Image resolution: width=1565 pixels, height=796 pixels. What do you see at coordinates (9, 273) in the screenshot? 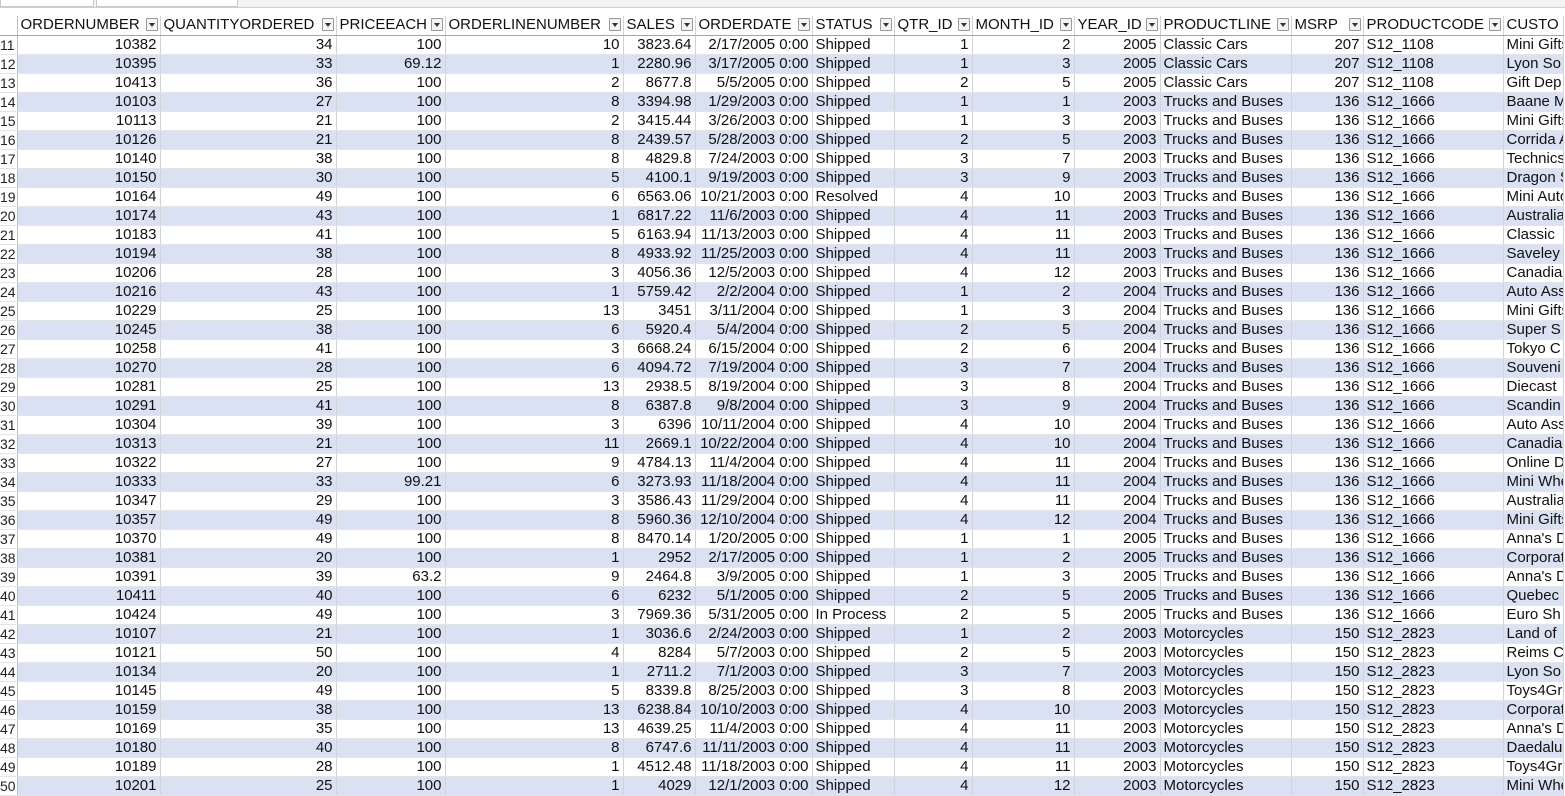
I see `row-number: 23` at bounding box center [9, 273].